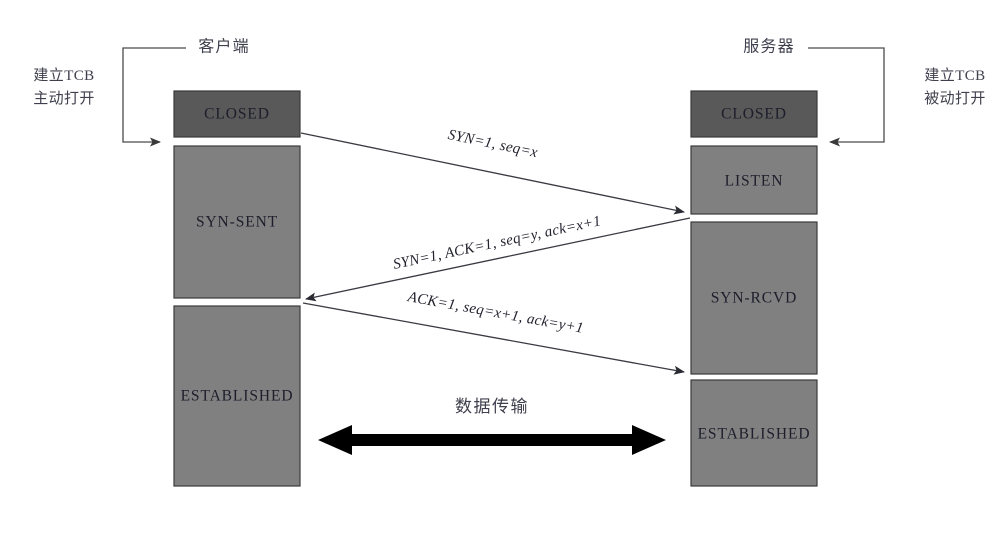 Image resolution: width=1008 pixels, height=540 pixels. I want to click on message-ack-label: ACK=1, seq=x+1, ack=y+1, so click(495, 313).